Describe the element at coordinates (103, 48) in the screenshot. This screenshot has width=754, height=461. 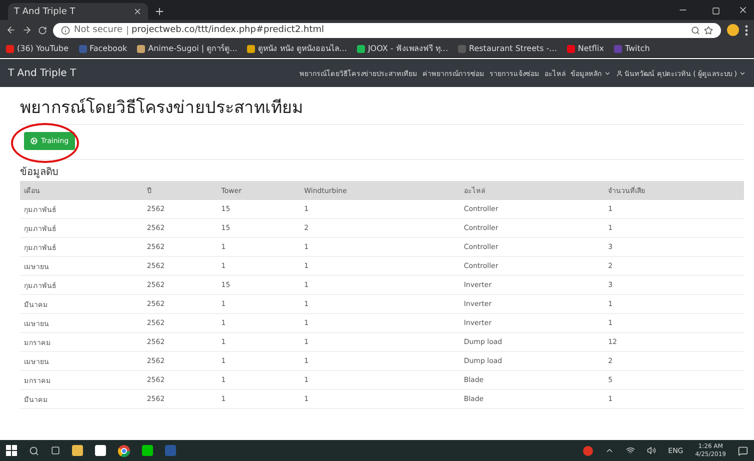
I see `bookmark-link: Facebook` at that location.